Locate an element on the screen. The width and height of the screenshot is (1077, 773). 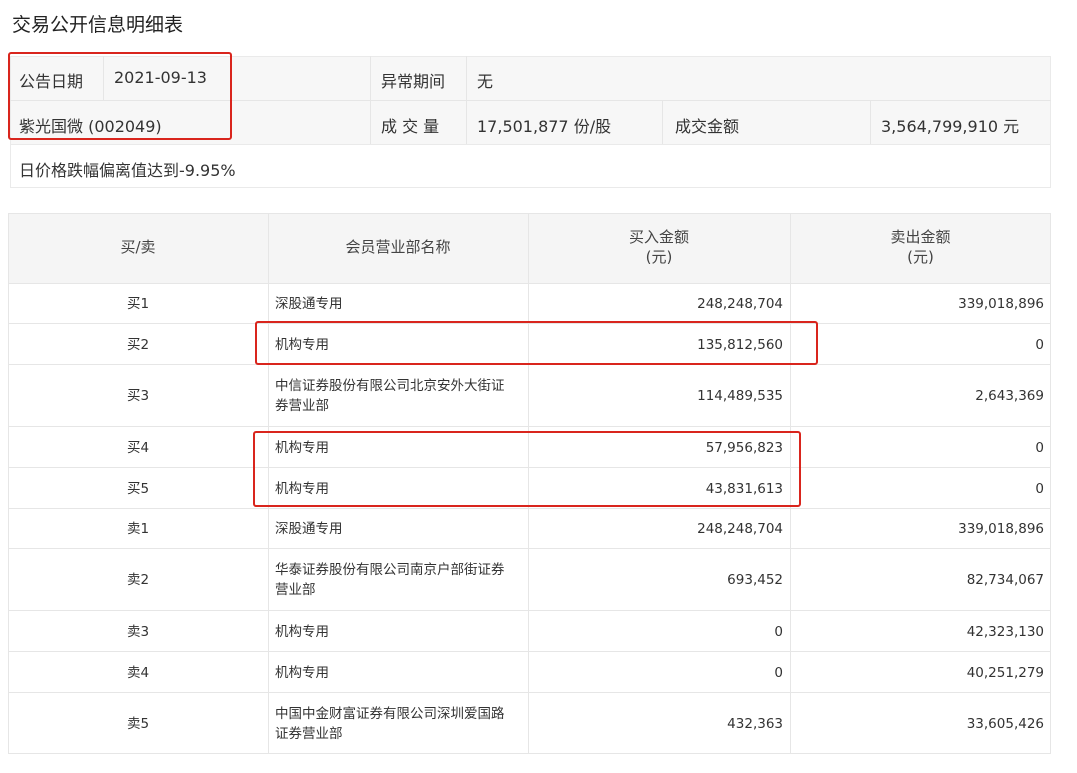
table-row: 卖4 机构专用 0 40,251,279 is located at coordinates (529, 671).